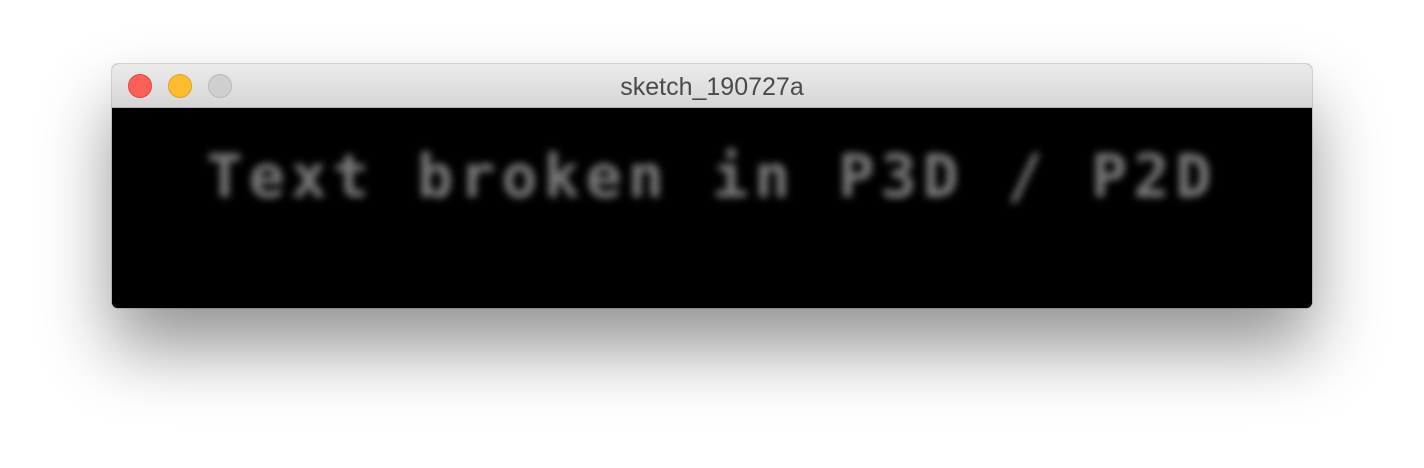  What do you see at coordinates (220, 86) in the screenshot?
I see `zoom-button` at bounding box center [220, 86].